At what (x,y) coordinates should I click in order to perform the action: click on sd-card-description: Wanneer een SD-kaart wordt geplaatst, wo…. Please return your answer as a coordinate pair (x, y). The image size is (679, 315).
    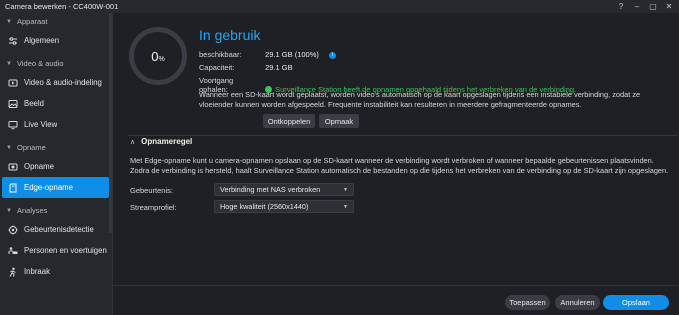
    Looking at the image, I should click on (420, 99).